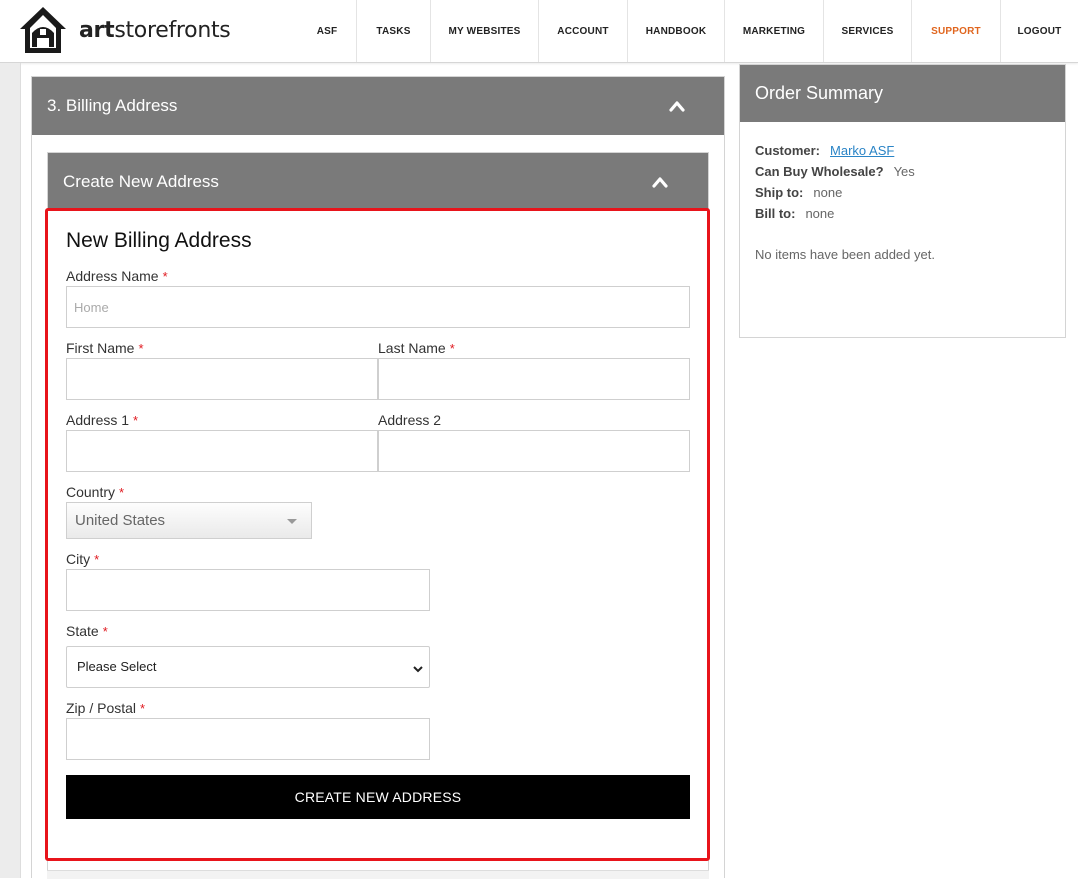 The width and height of the screenshot is (1078, 879). What do you see at coordinates (845, 254) in the screenshot?
I see `empty-cart-message: No items have been added yet.` at bounding box center [845, 254].